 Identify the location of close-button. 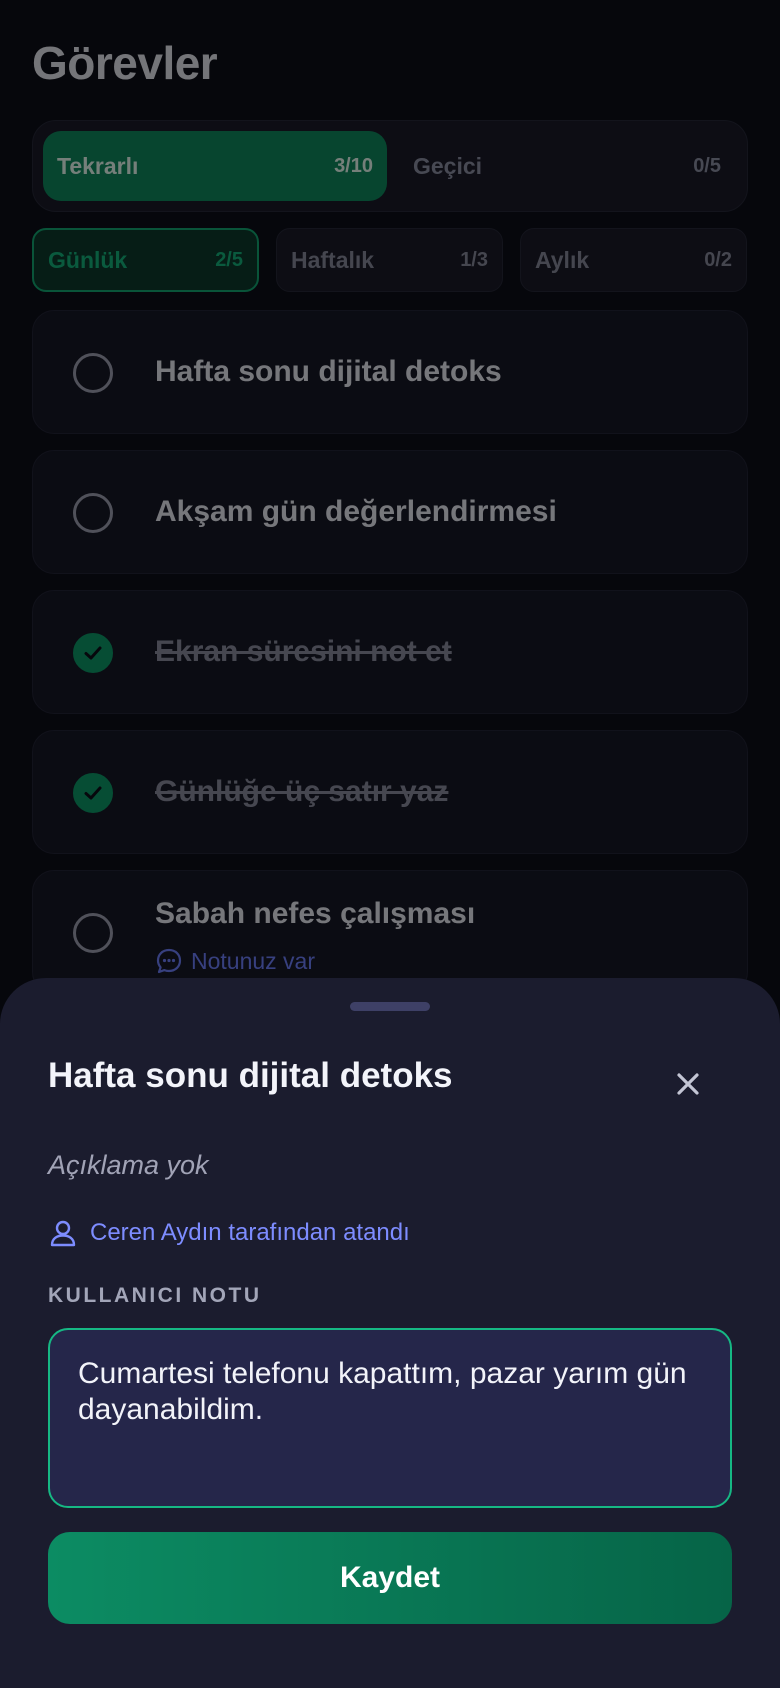
(688, 1084).